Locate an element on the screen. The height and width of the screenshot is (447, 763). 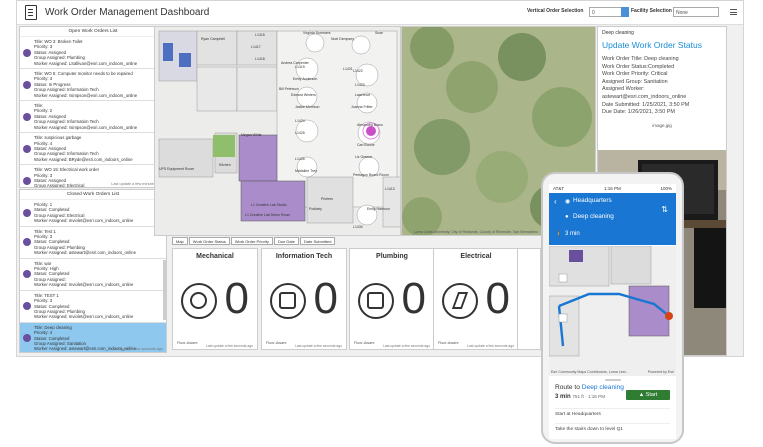
closed-list-title: Closed Work Orders List is located at coordinates (93, 195).